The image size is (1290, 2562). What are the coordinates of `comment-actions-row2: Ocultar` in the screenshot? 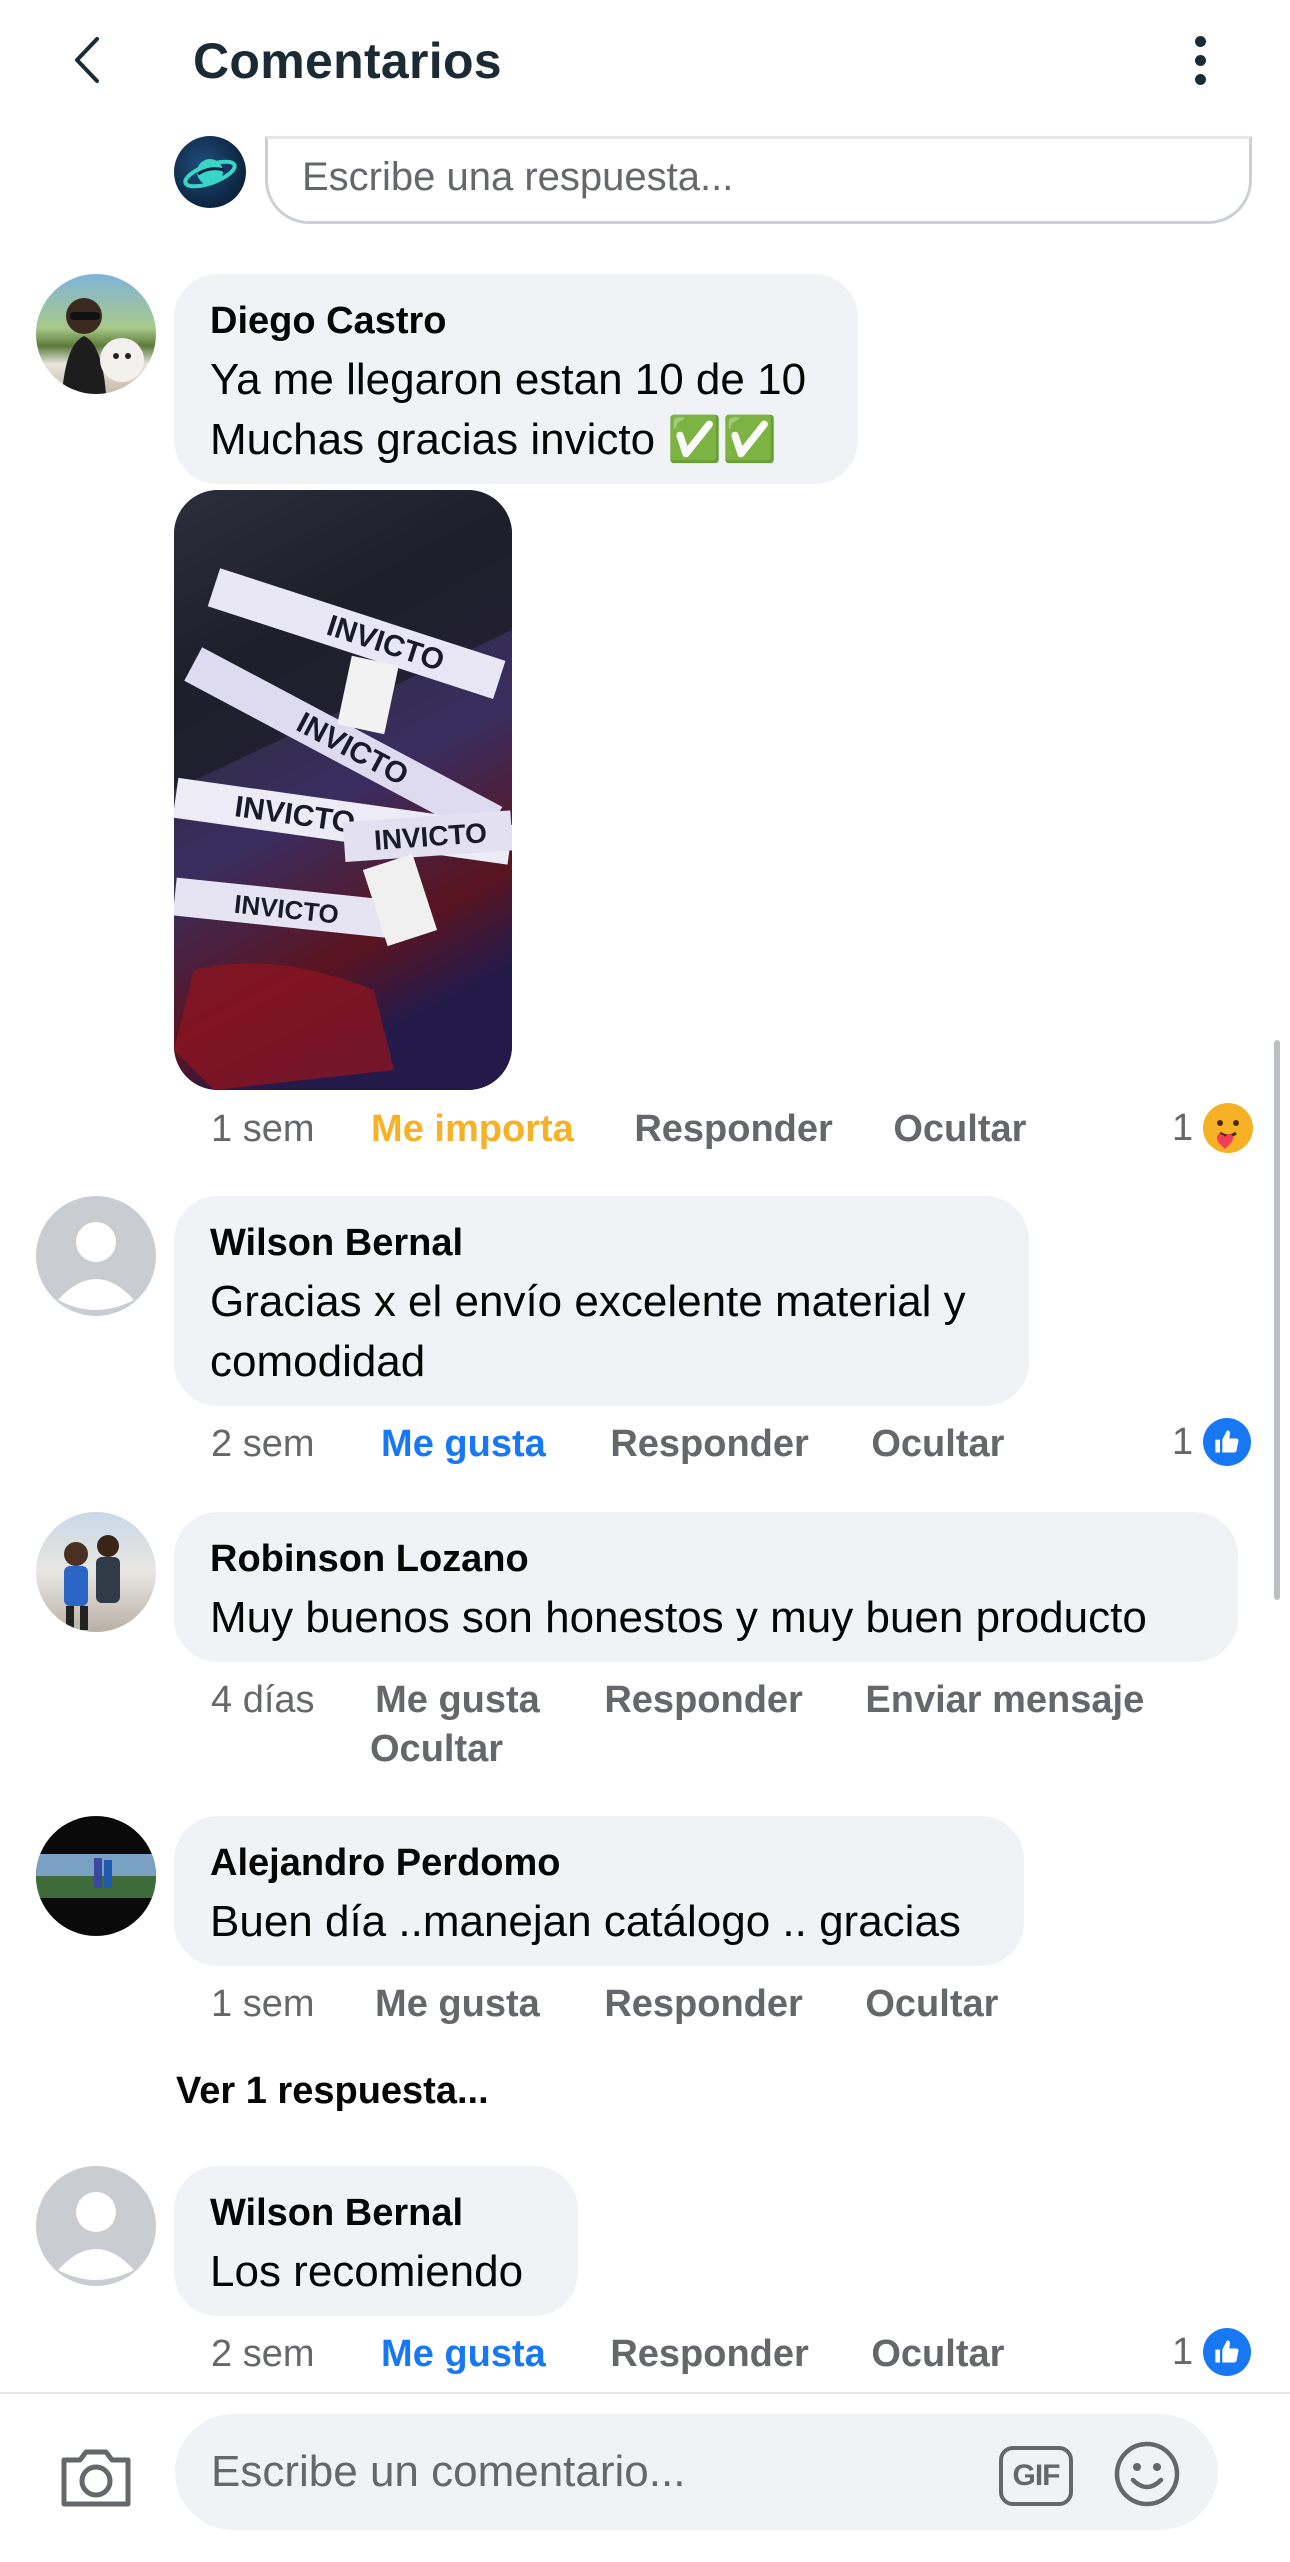 It's located at (436, 1749).